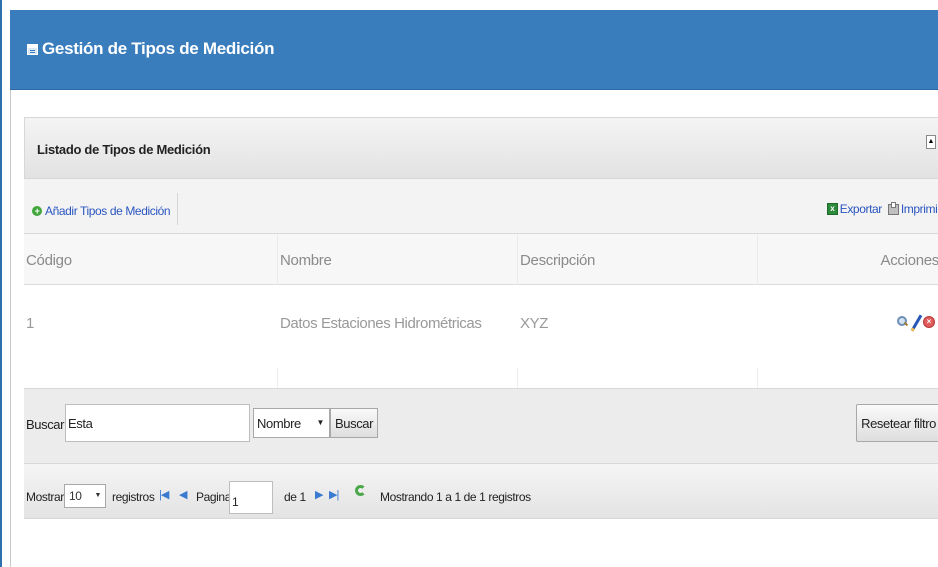 This screenshot has height=567, width=938. Describe the element at coordinates (474, 50) in the screenshot. I see `page-header: Gestión de Tipos de Medición` at that location.